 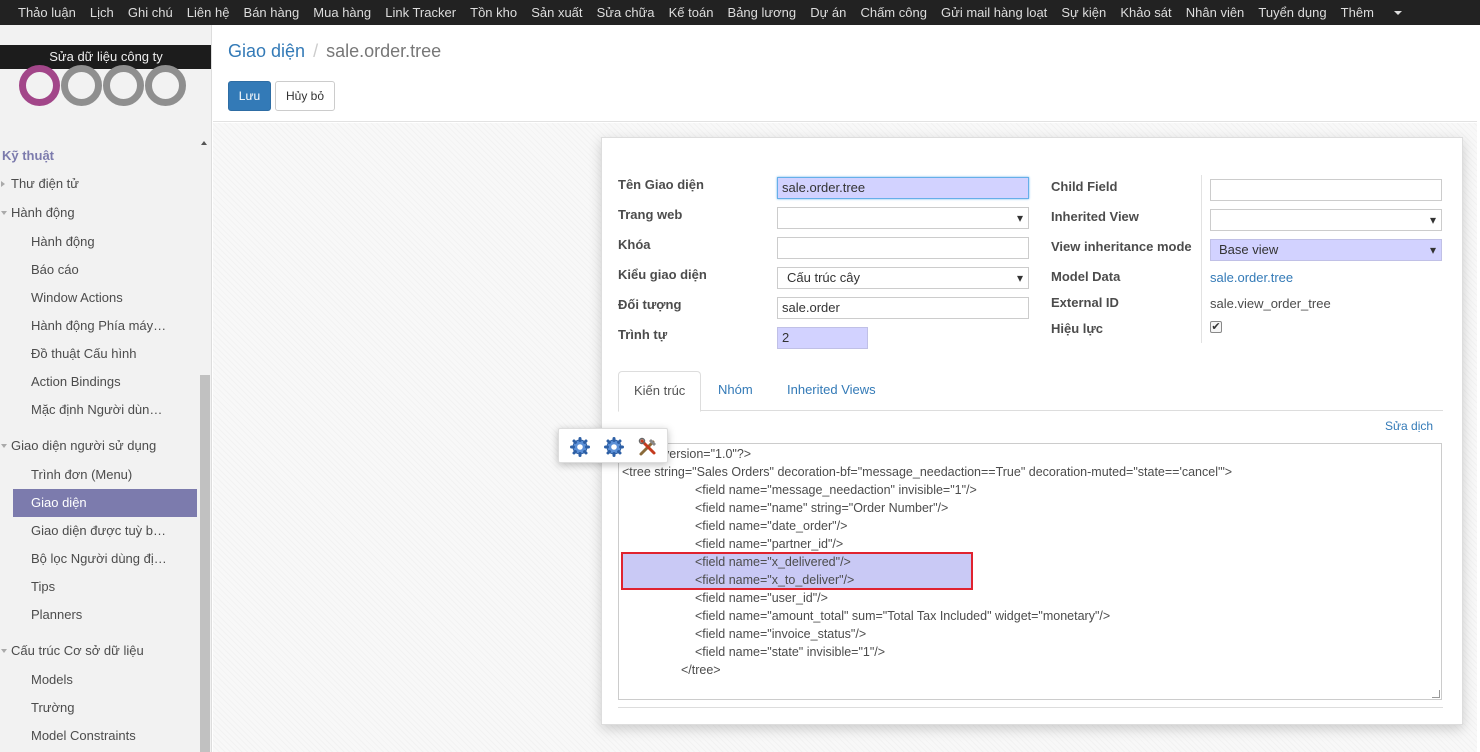 What do you see at coordinates (661, 184) in the screenshot?
I see `view-name-label: Tên Giao diện` at bounding box center [661, 184].